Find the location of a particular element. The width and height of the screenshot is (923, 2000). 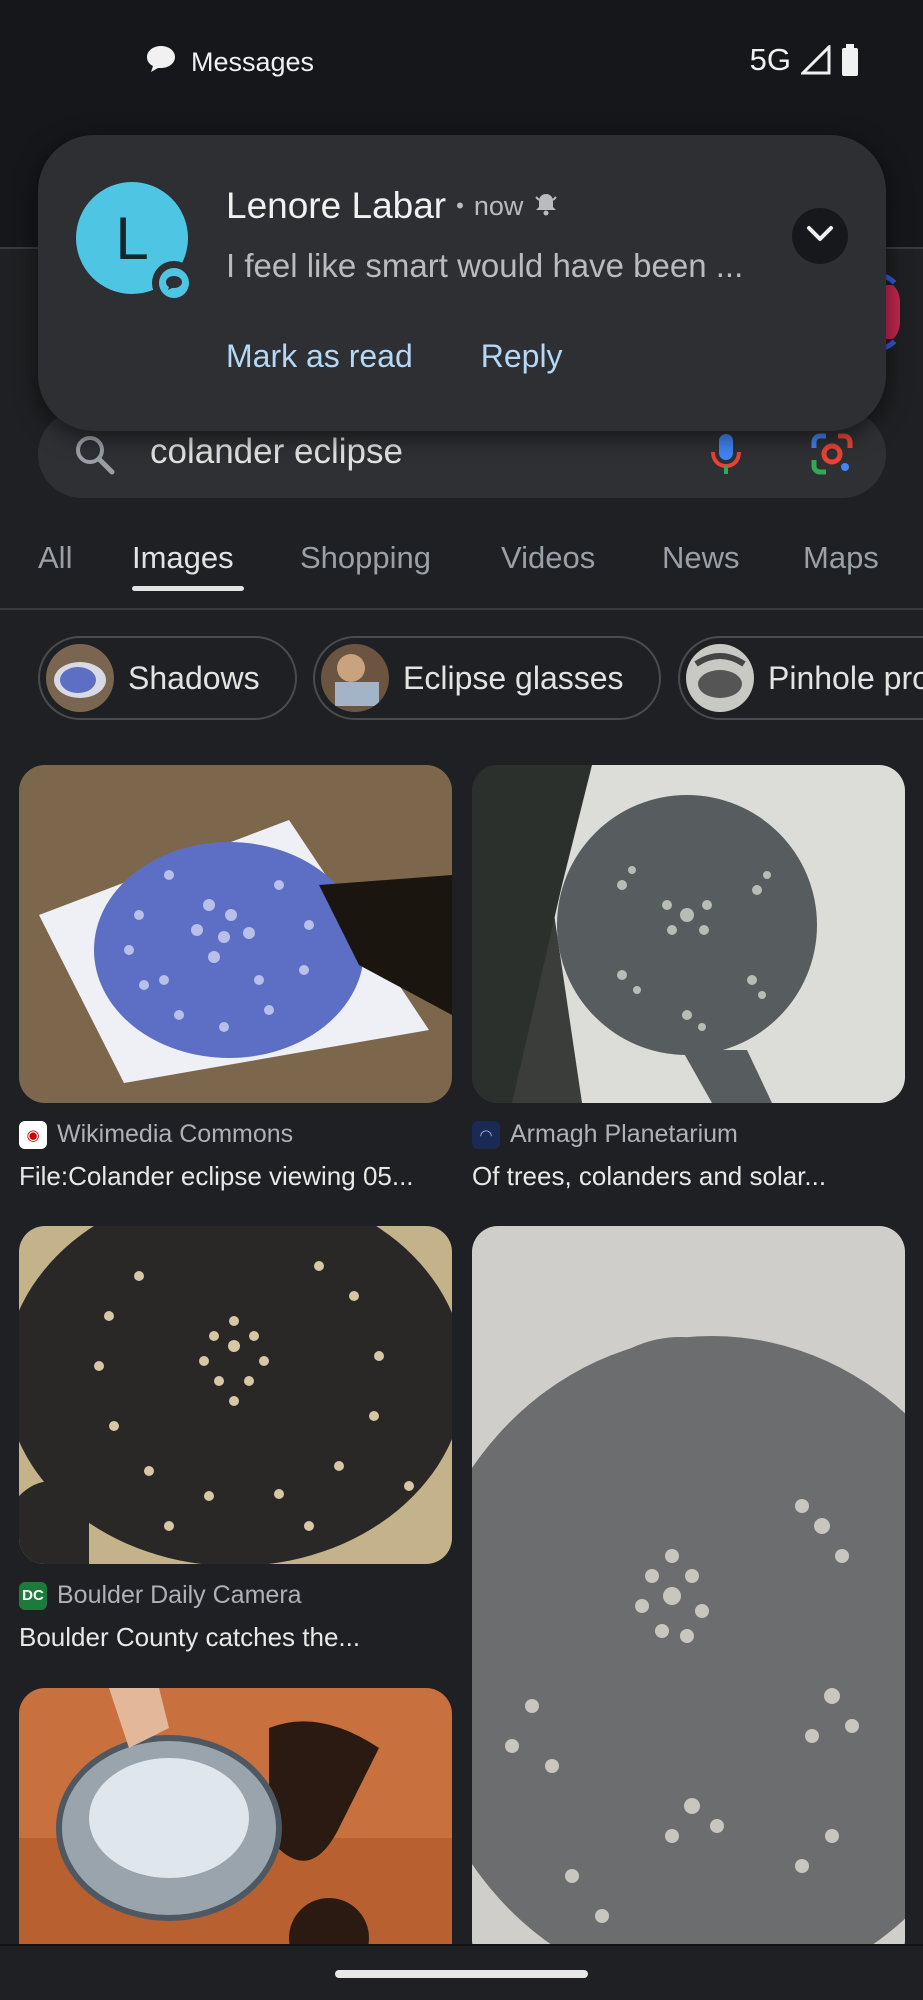

status-indicators: 5G is located at coordinates (804, 60).